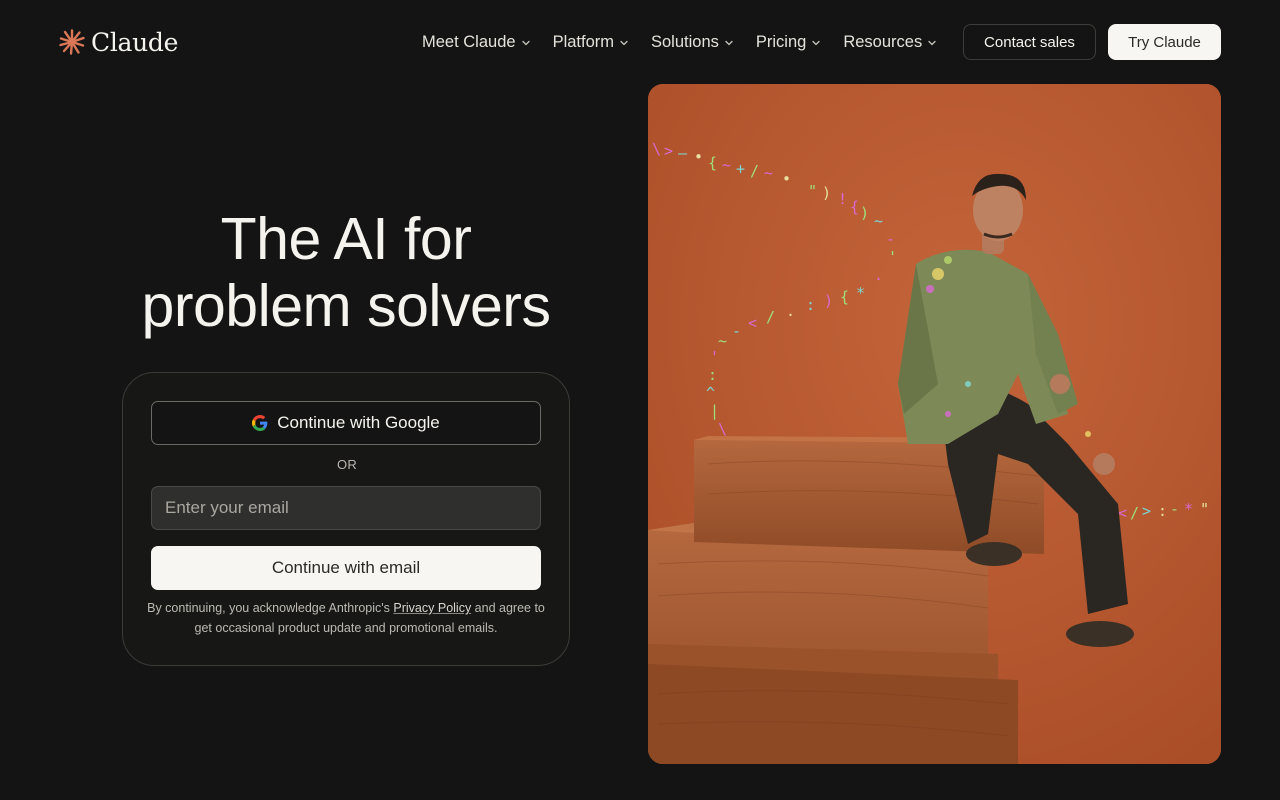  I want to click on nav-item-label: Meet Claude, so click(469, 41).